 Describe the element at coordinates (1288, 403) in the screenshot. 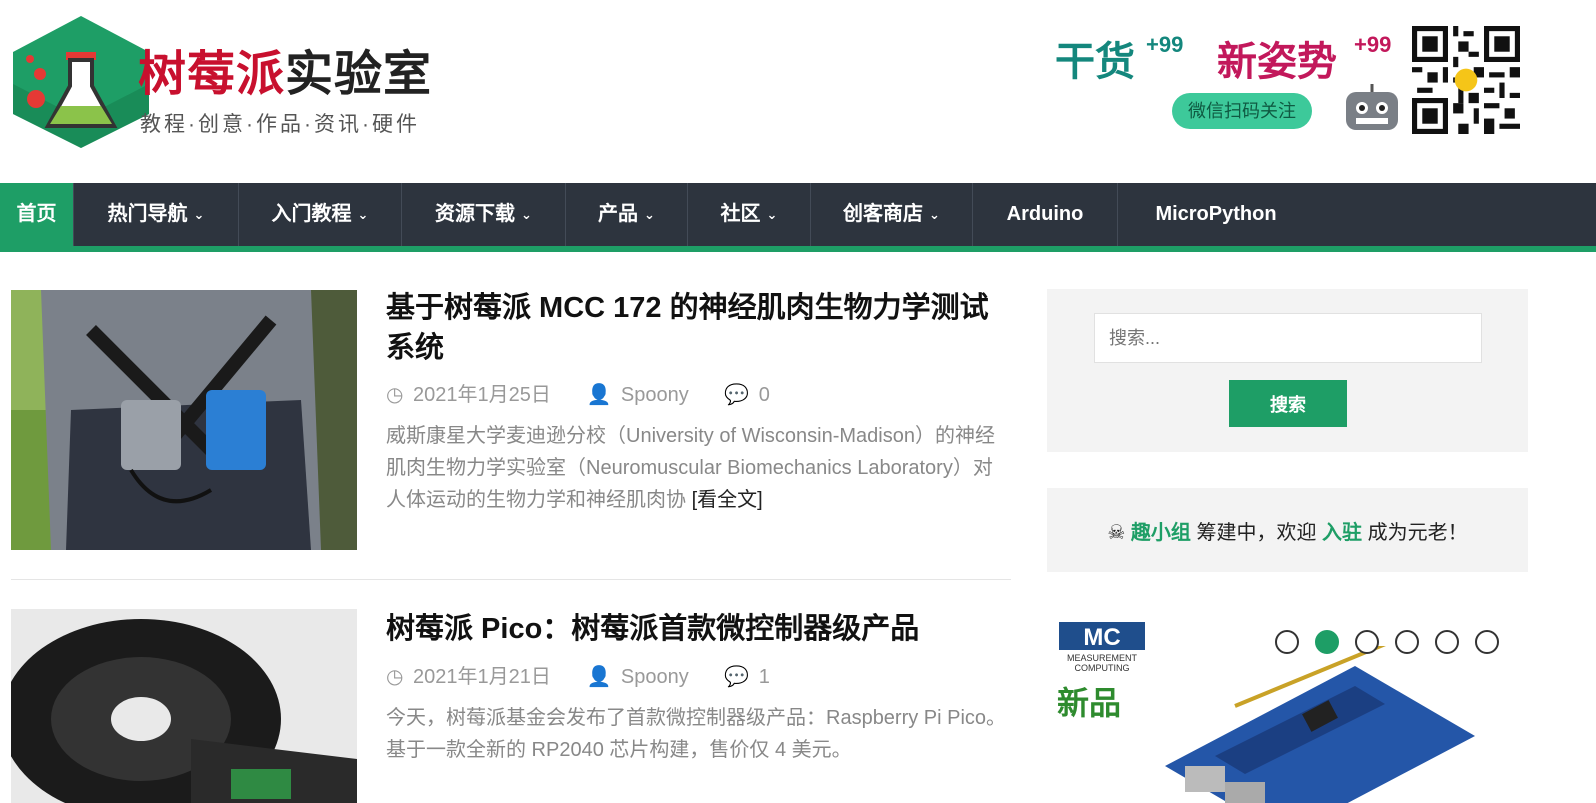

I see `search-button: 搜索` at that location.